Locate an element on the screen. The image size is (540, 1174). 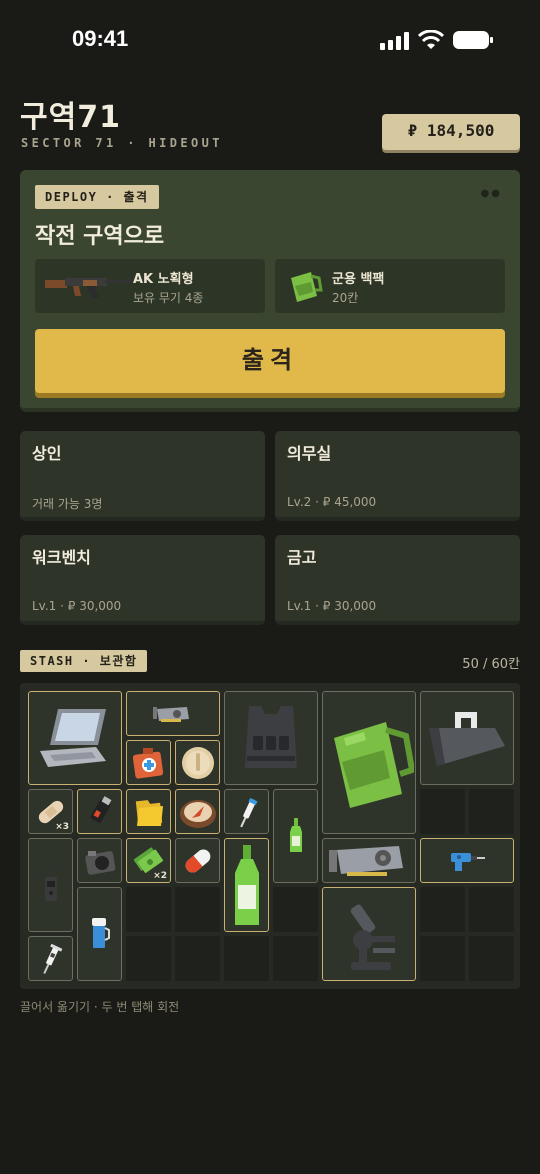
stash-tag: STASH · 보관함 is located at coordinates (84, 661).